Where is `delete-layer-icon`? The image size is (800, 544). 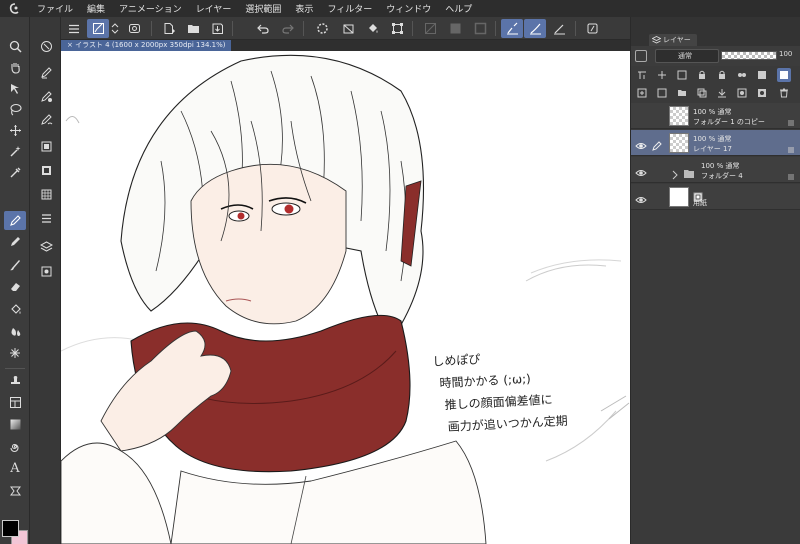
delete-layer-icon is located at coordinates (784, 93).